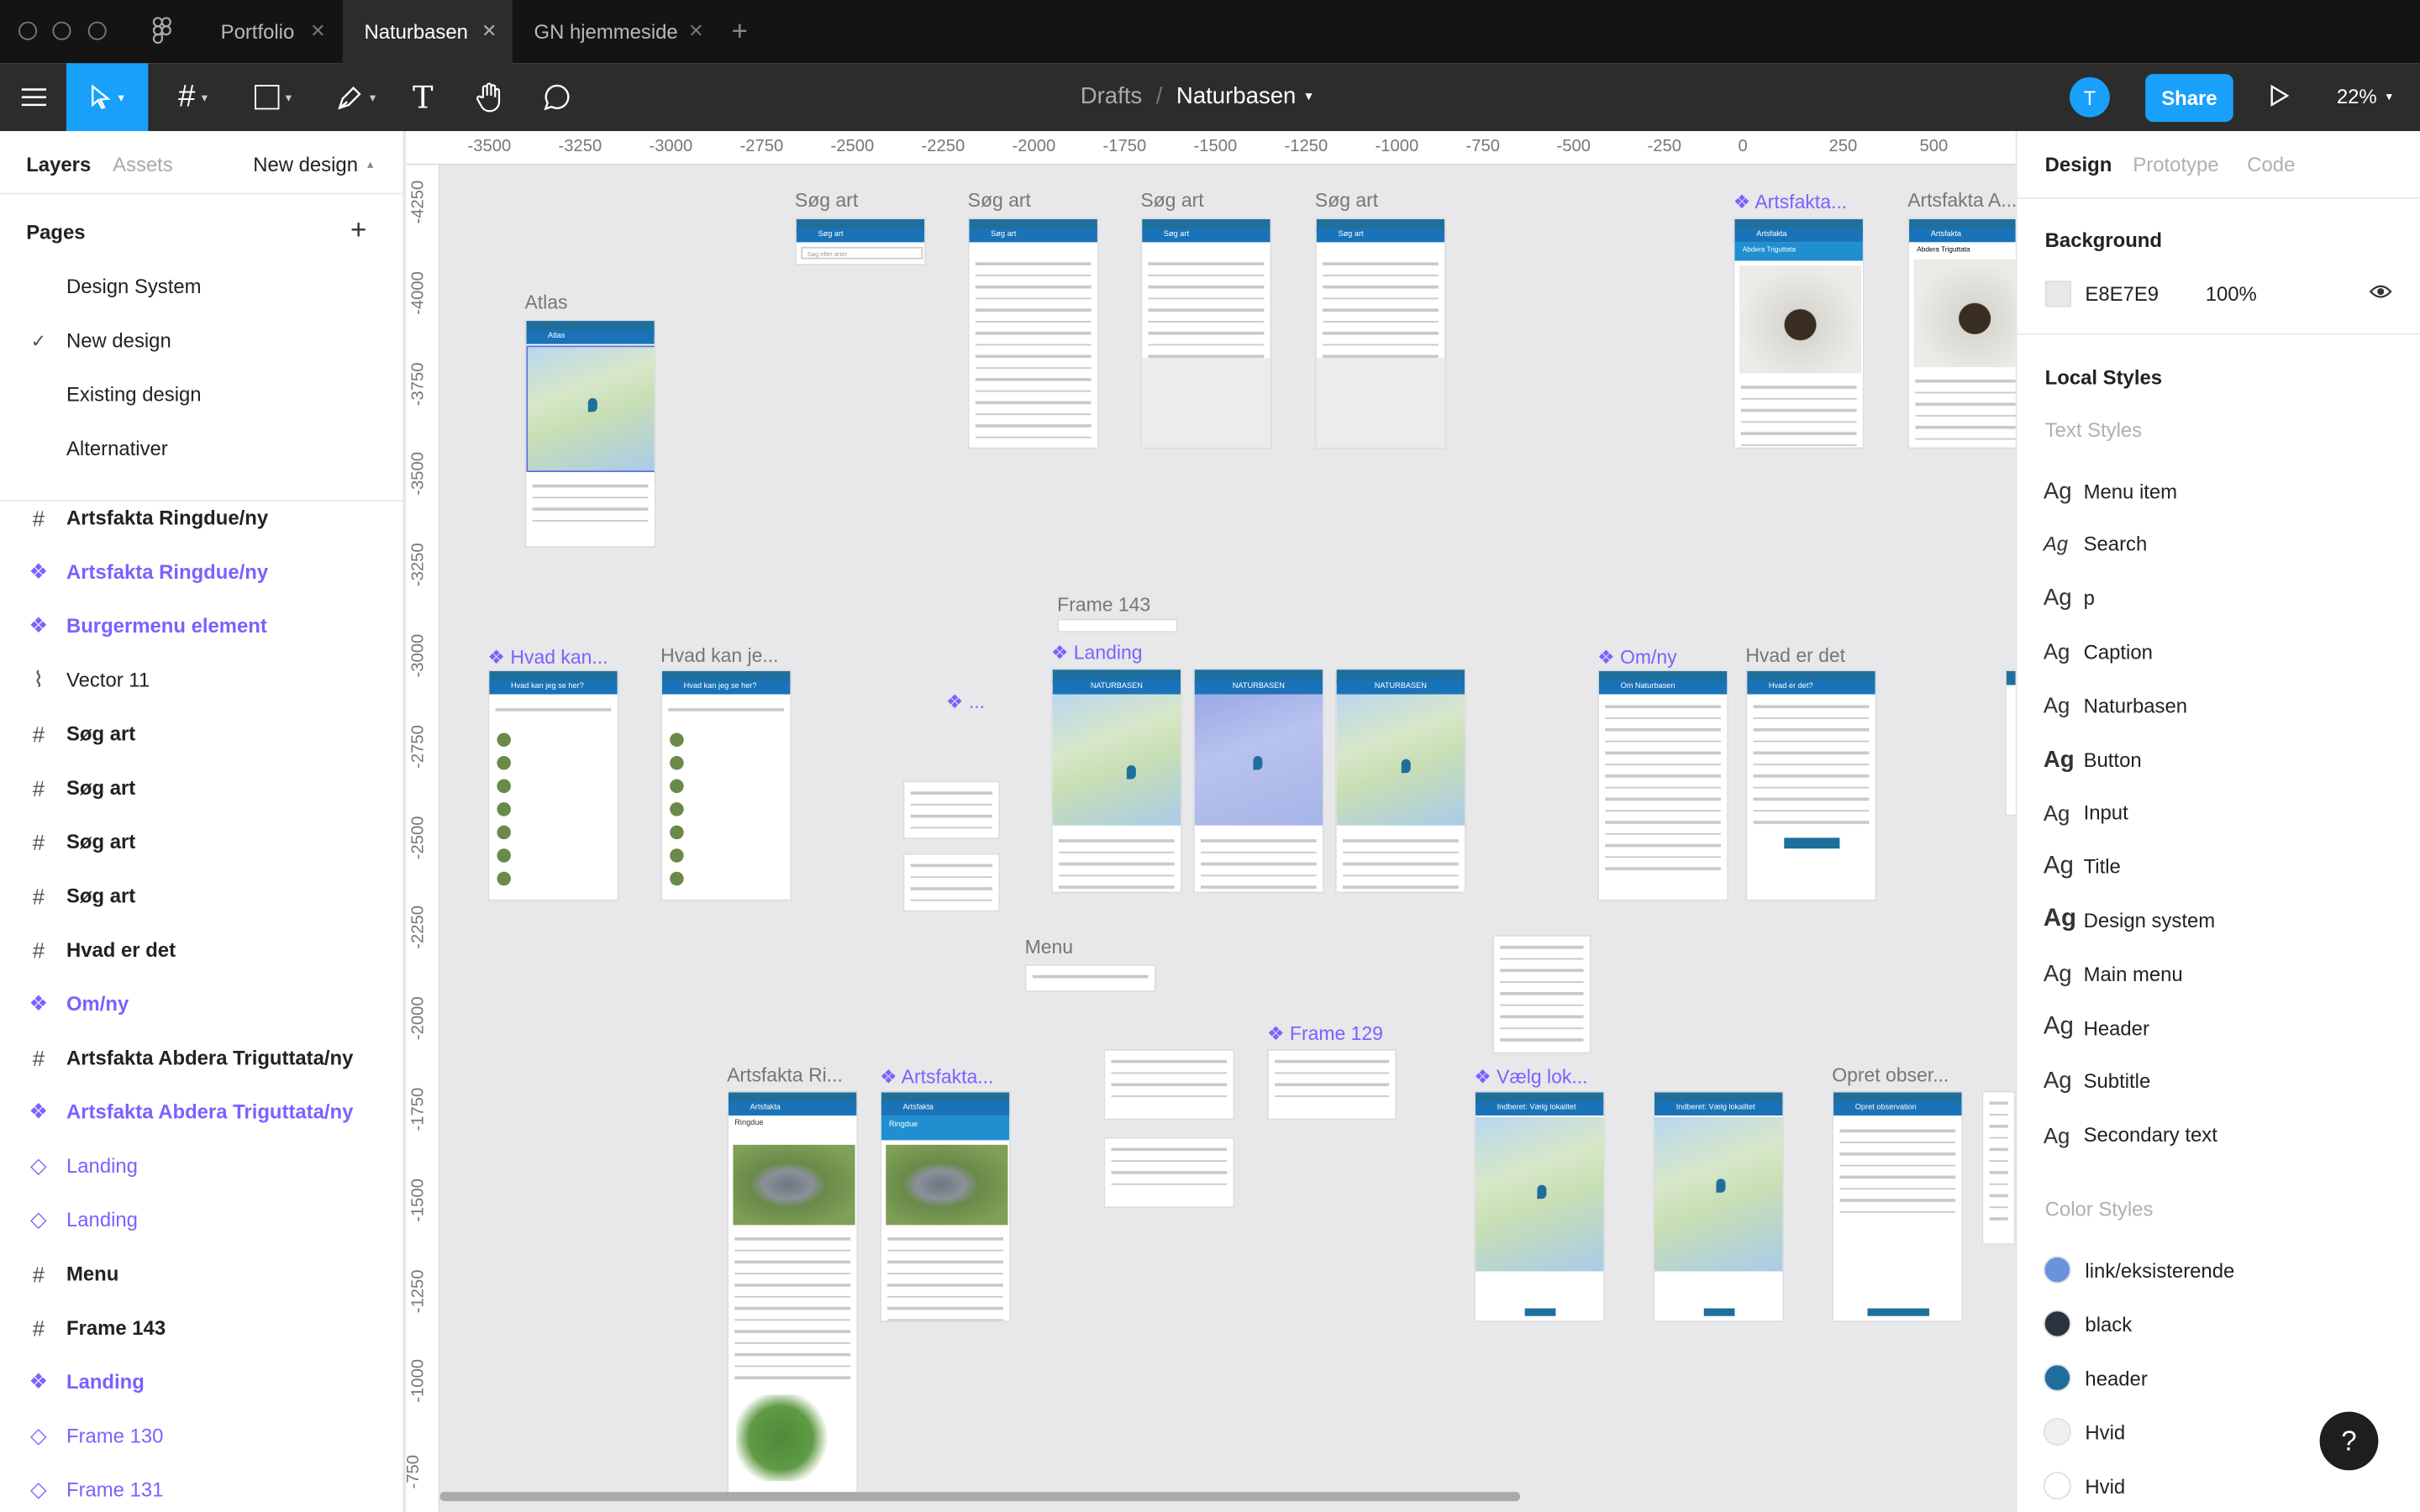 This screenshot has height=1512, width=2420. Describe the element at coordinates (202, 1382) in the screenshot. I see `layer-item: ❖ Landing` at that location.